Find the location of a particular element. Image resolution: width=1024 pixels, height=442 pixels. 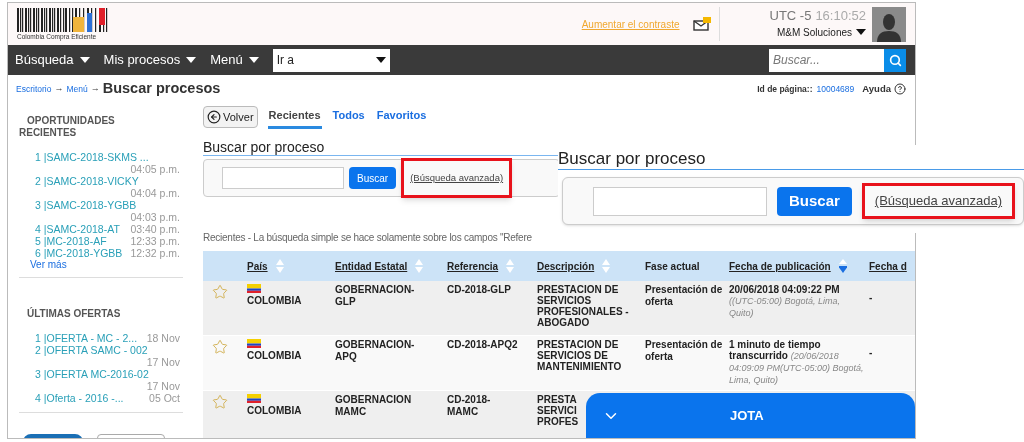

sidebar-link: 6 |MC-2018-YGBB is located at coordinates (79, 253).